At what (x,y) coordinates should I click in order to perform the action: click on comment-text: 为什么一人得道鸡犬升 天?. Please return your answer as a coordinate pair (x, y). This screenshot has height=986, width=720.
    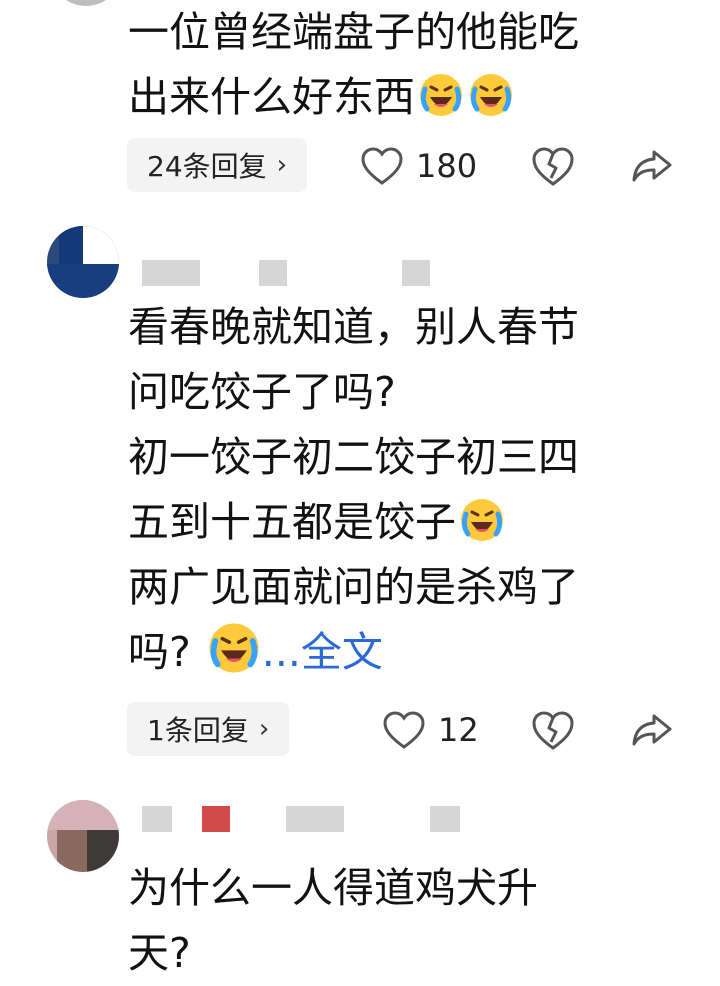
    Looking at the image, I should click on (408, 921).